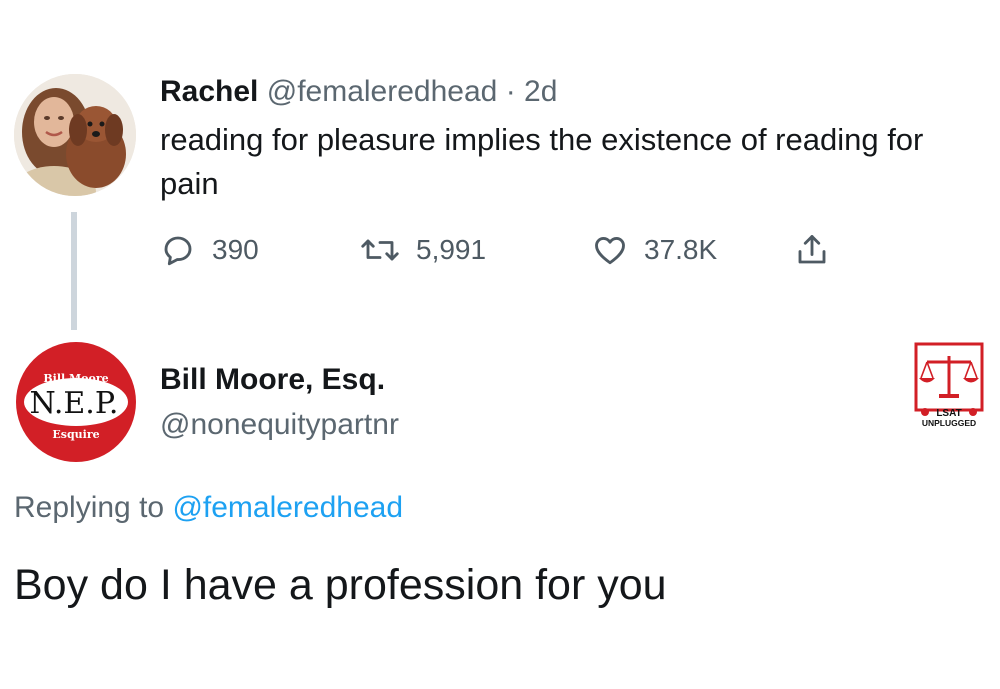  I want to click on share-icon, so click(812, 250).